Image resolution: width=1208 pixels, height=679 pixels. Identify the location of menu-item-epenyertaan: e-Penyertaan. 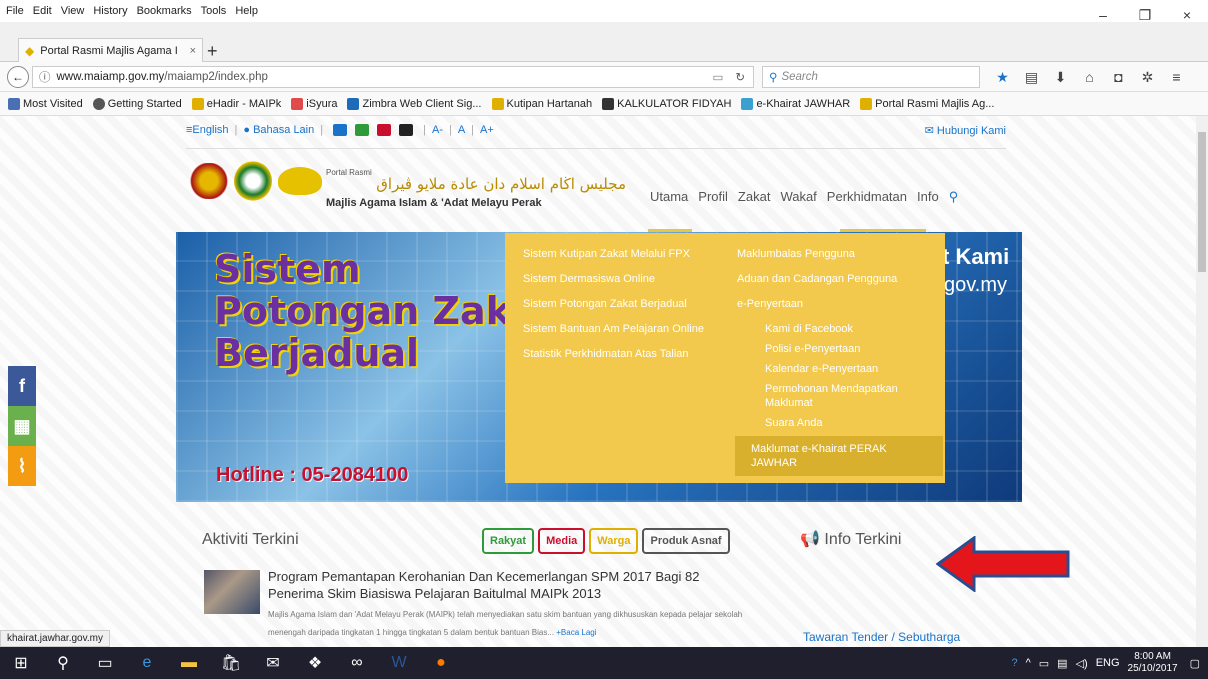
(837, 304).